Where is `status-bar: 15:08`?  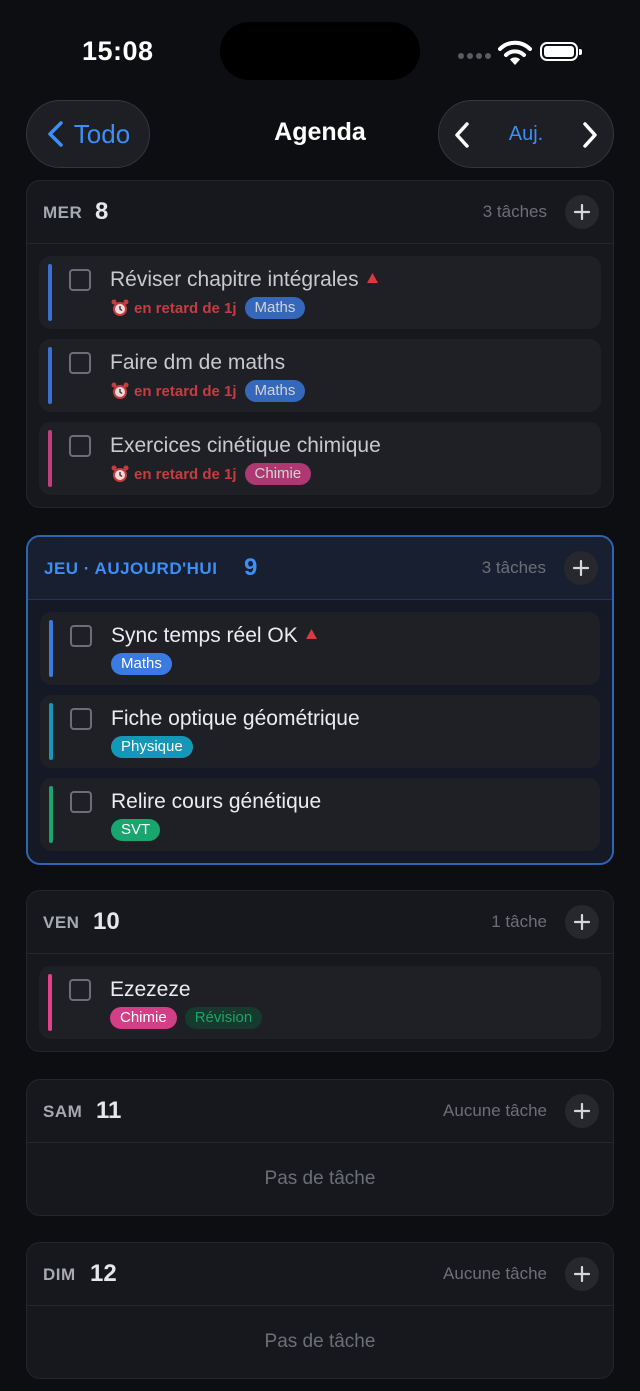
status-bar: 15:08 is located at coordinates (320, 50).